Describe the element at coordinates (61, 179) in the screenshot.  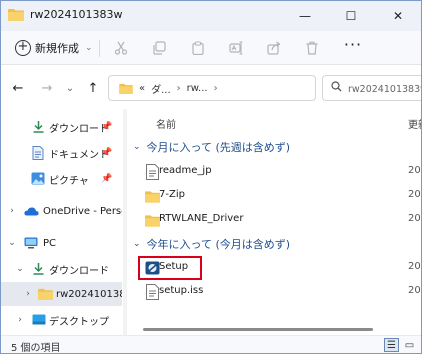
I see `nav-item-pictures: ピクチャ 📌` at that location.